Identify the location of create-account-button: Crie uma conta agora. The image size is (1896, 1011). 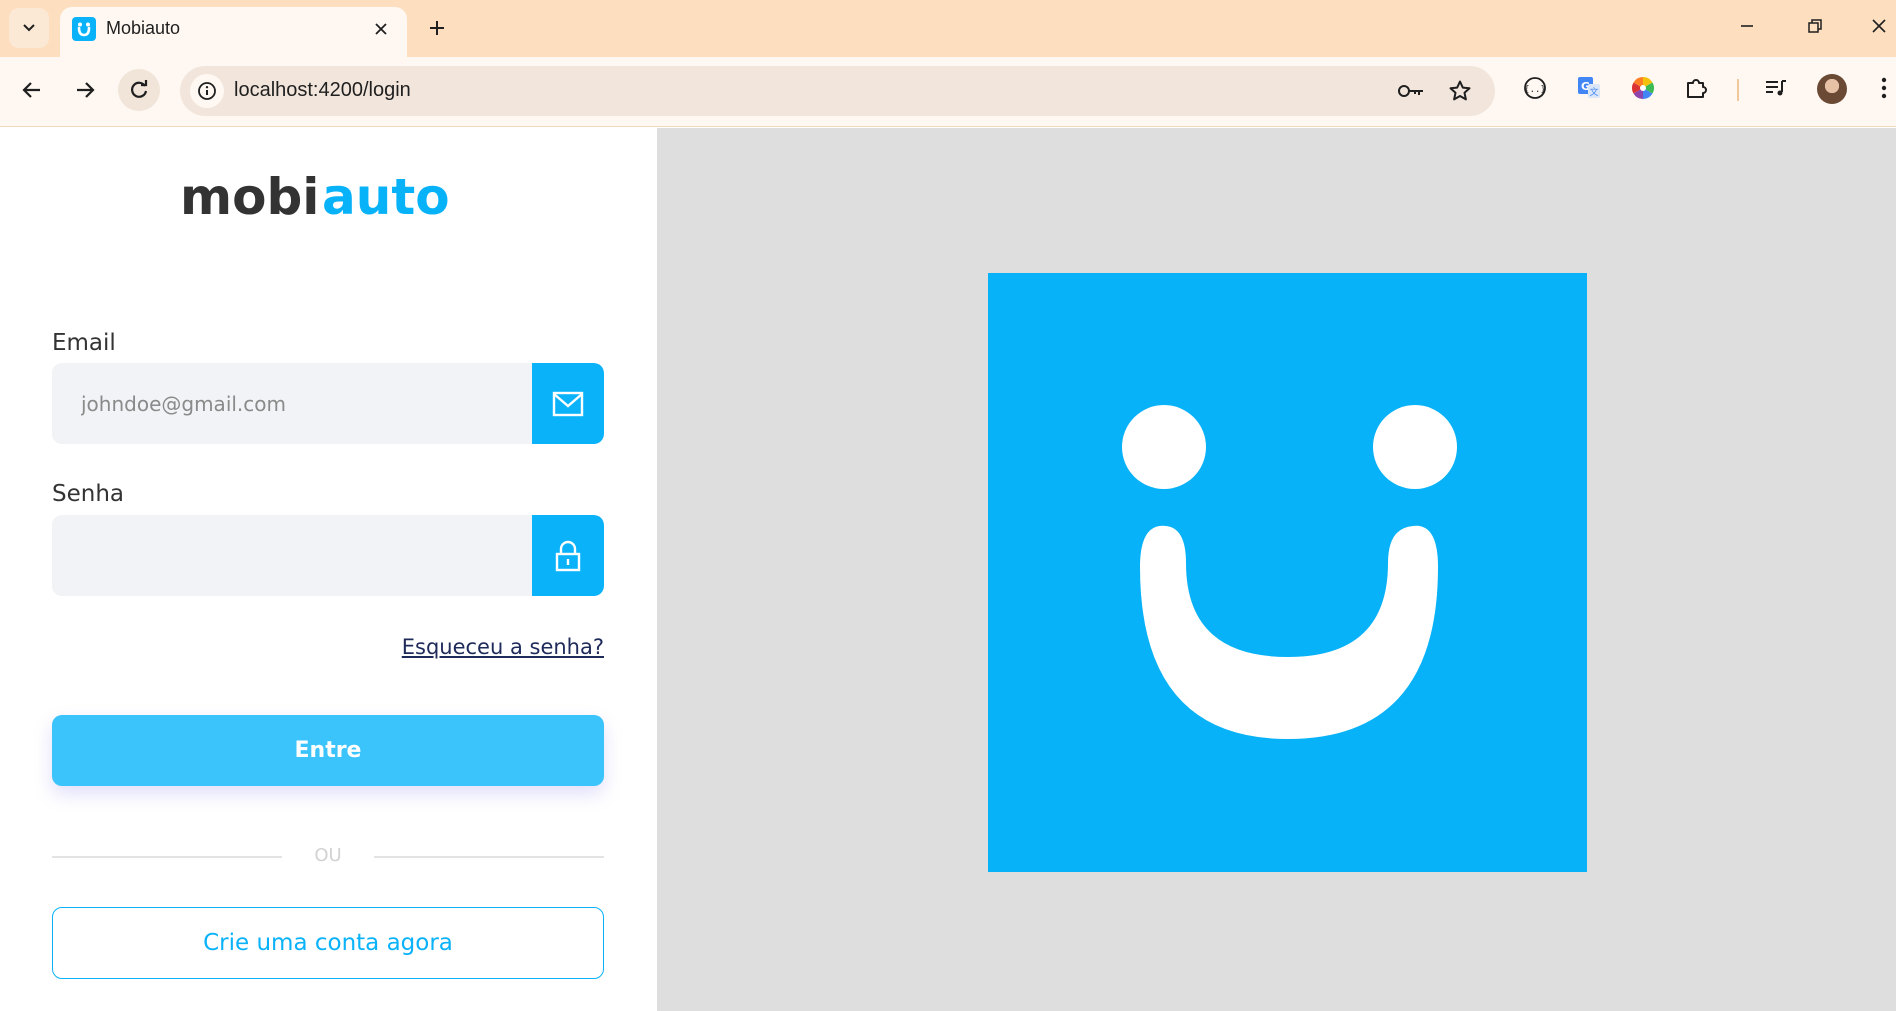
(328, 943).